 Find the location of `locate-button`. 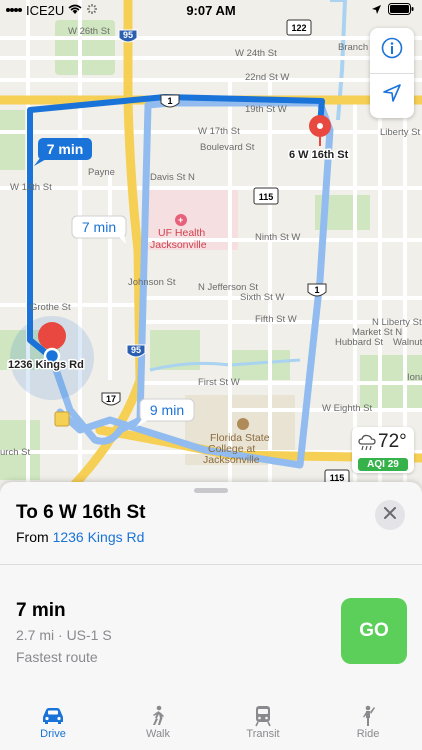

locate-button is located at coordinates (392, 95).